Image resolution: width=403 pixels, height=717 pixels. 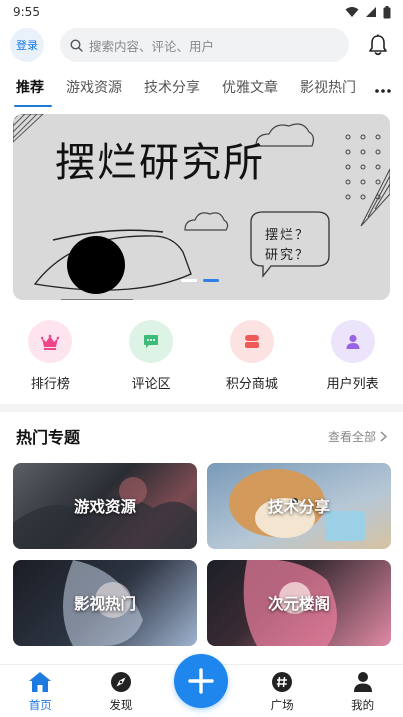 I want to click on carousel-dot, so click(x=189, y=280).